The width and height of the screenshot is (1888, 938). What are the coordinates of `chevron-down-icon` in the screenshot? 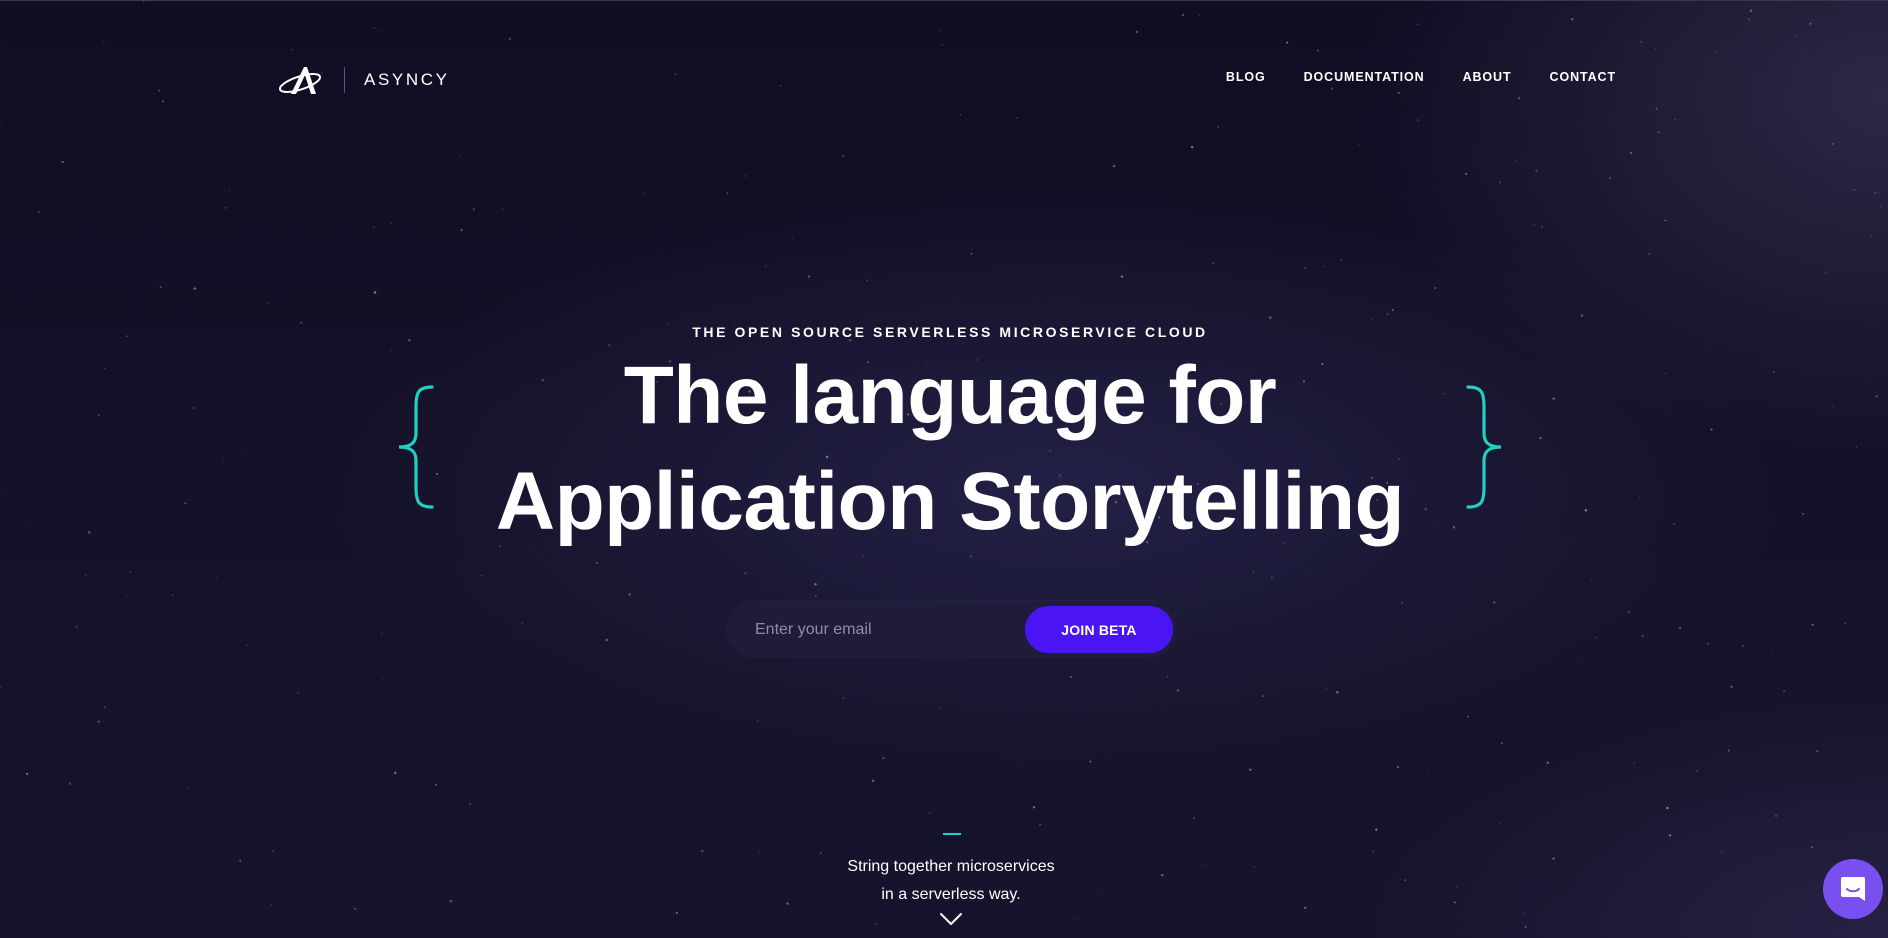 It's located at (951, 919).